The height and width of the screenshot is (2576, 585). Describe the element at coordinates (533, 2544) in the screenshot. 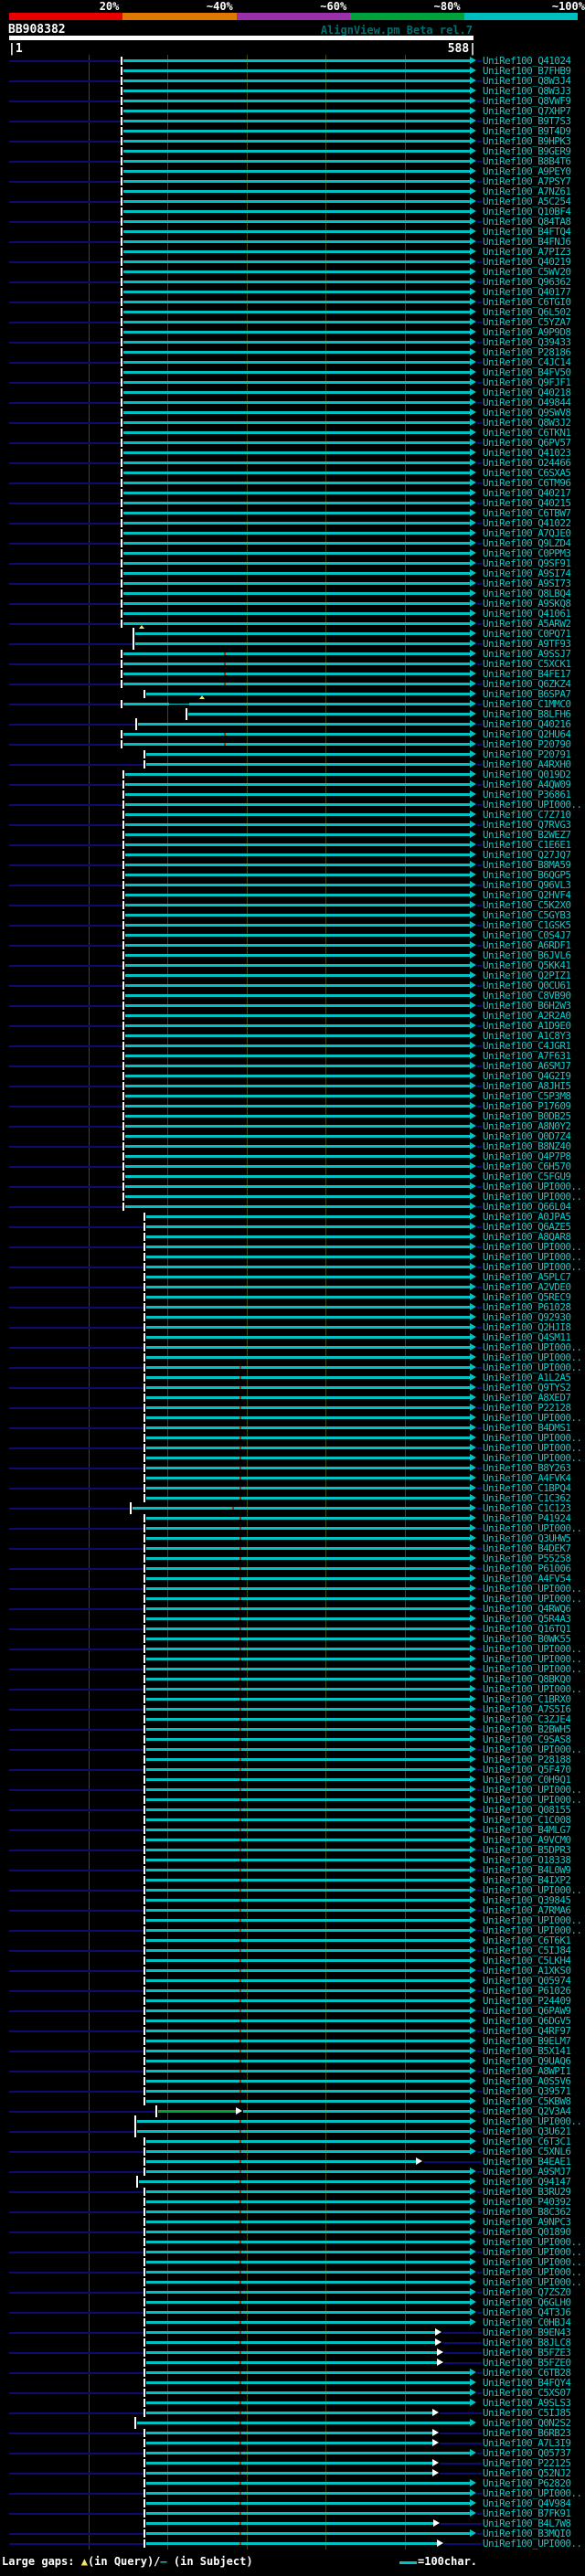

I see `hit-label: UniRef100_UPI000..` at that location.